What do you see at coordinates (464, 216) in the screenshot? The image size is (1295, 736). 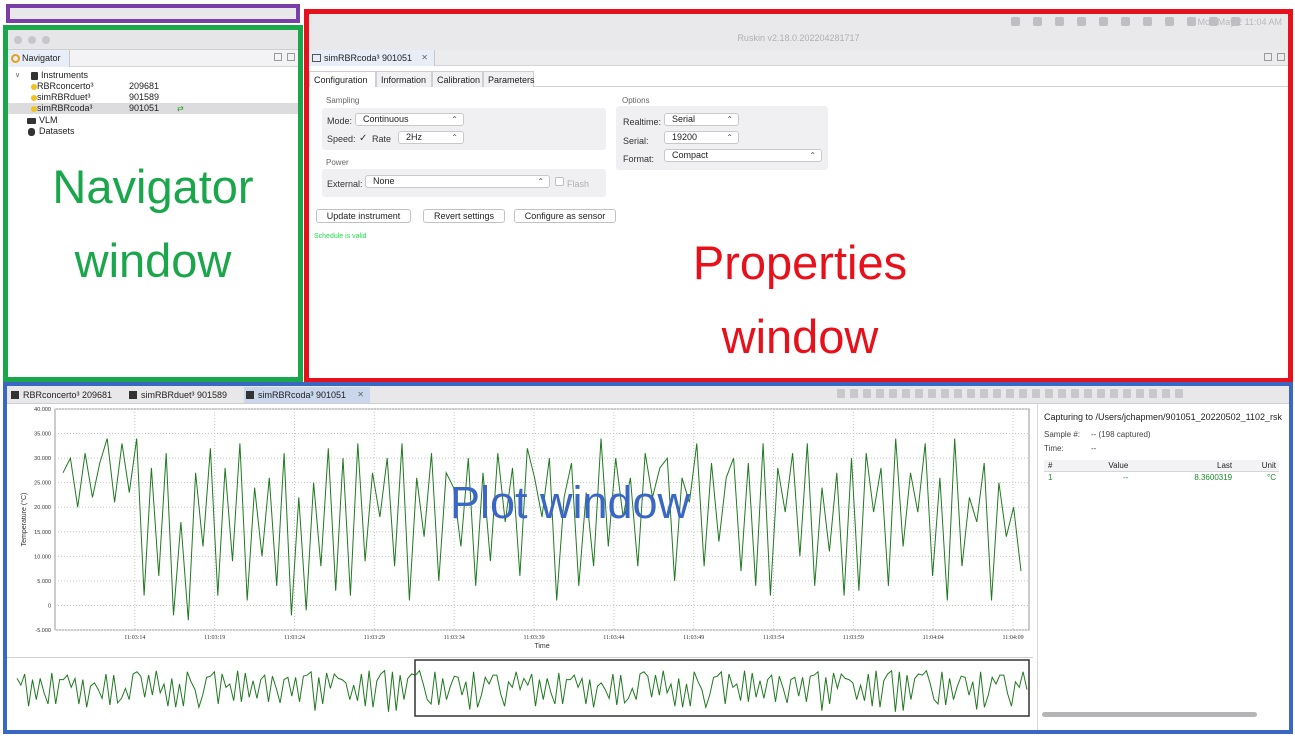 I see `revert-settings-button: Revert settings` at bounding box center [464, 216].